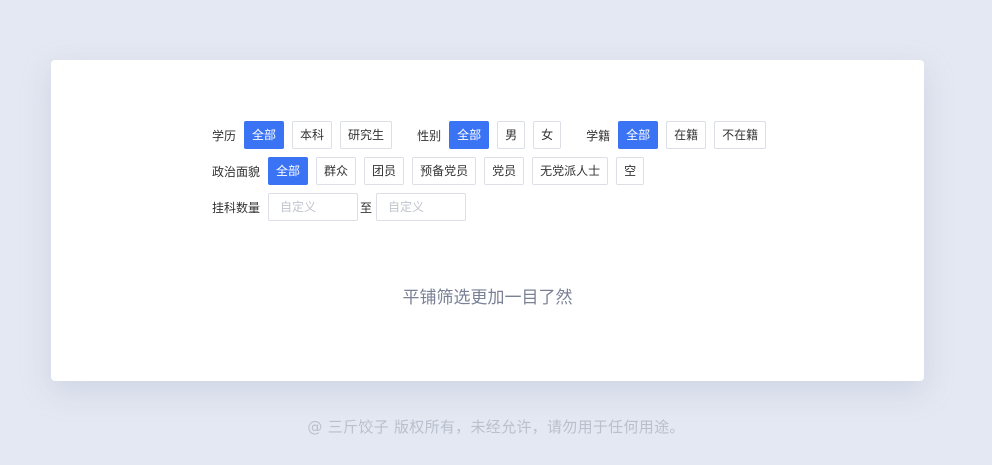 The height and width of the screenshot is (465, 992). Describe the element at coordinates (224, 135) in the screenshot. I see `filter-label-education: 学历` at that location.